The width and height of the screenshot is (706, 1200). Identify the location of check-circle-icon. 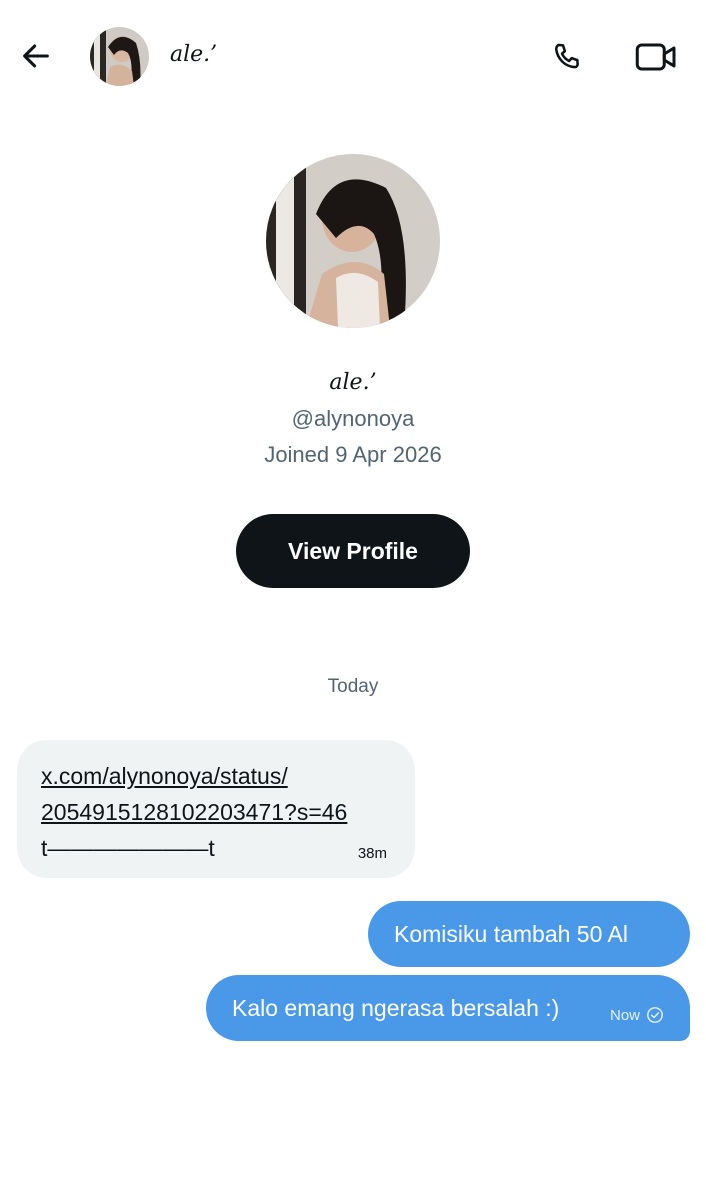
(655, 1015).